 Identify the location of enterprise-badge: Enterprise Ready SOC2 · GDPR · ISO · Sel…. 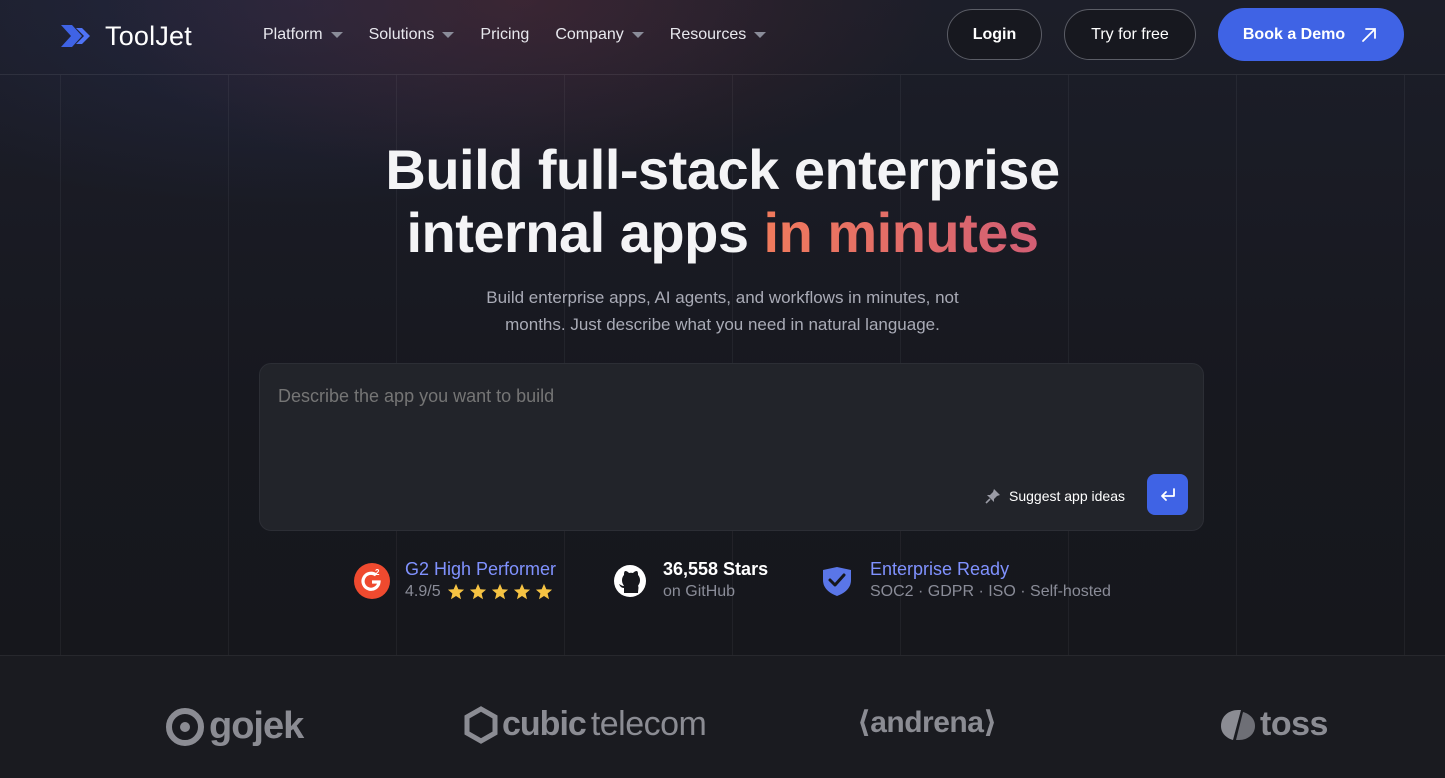
(964, 581).